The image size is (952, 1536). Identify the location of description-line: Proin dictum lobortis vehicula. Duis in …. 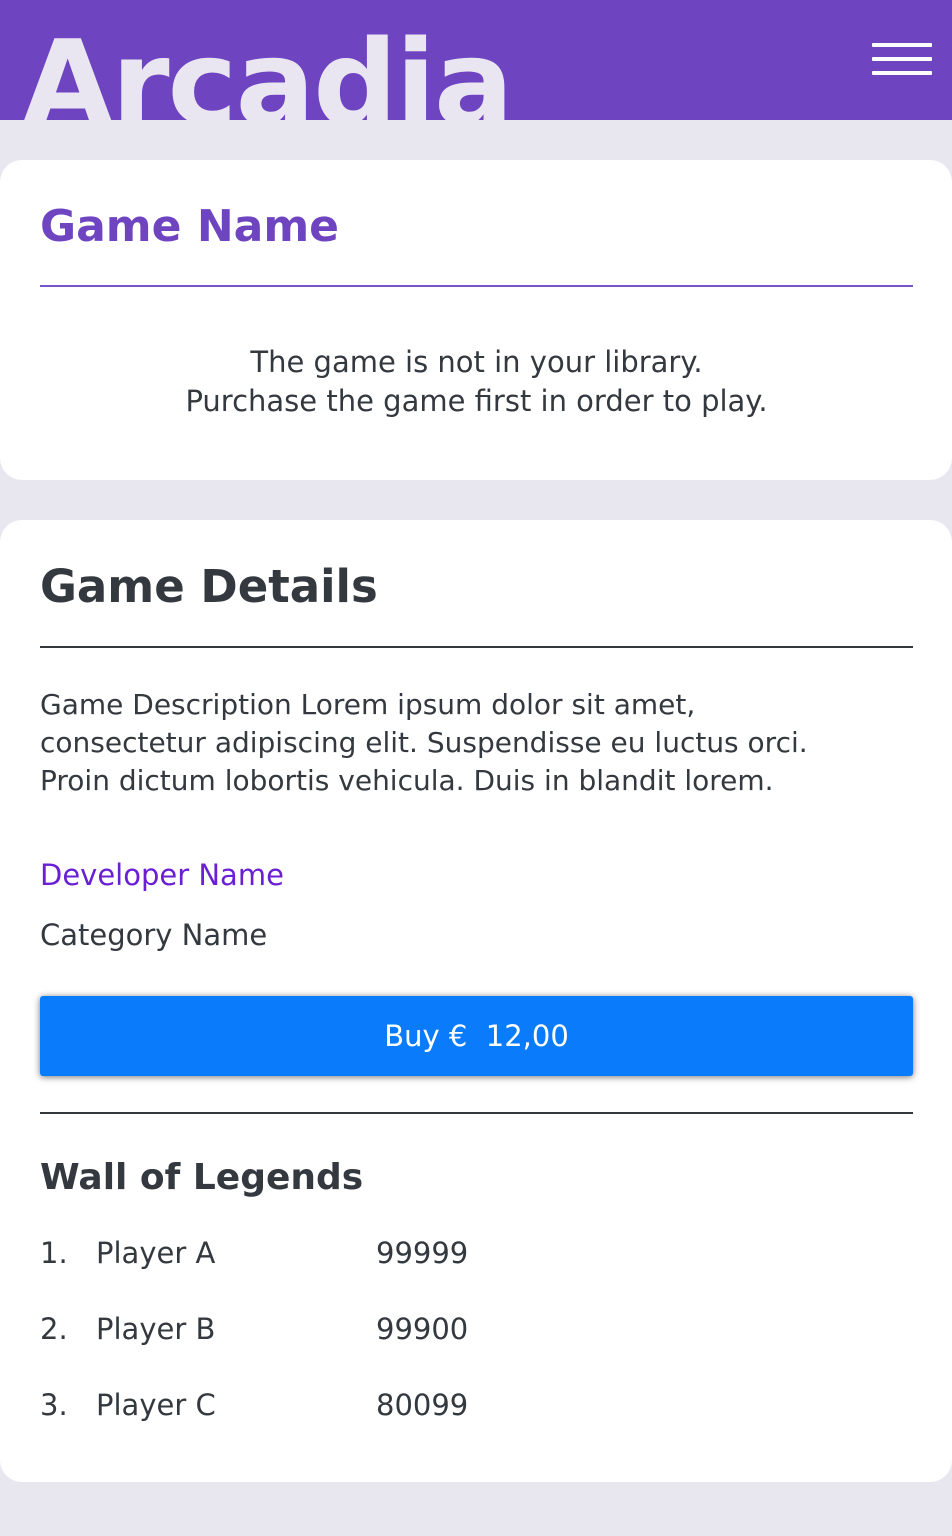
(407, 780).